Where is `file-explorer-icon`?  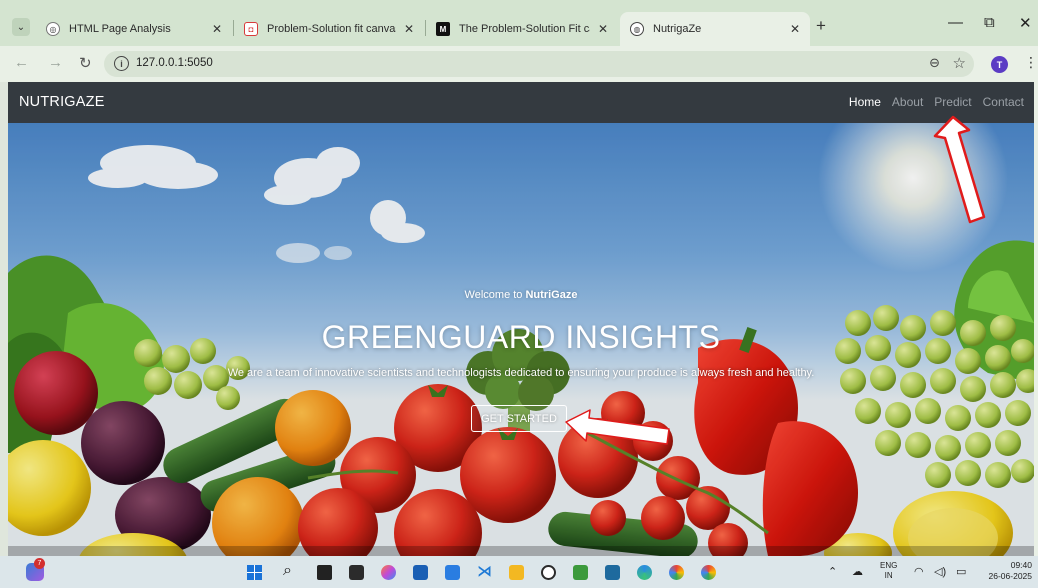 file-explorer-icon is located at coordinates (516, 572).